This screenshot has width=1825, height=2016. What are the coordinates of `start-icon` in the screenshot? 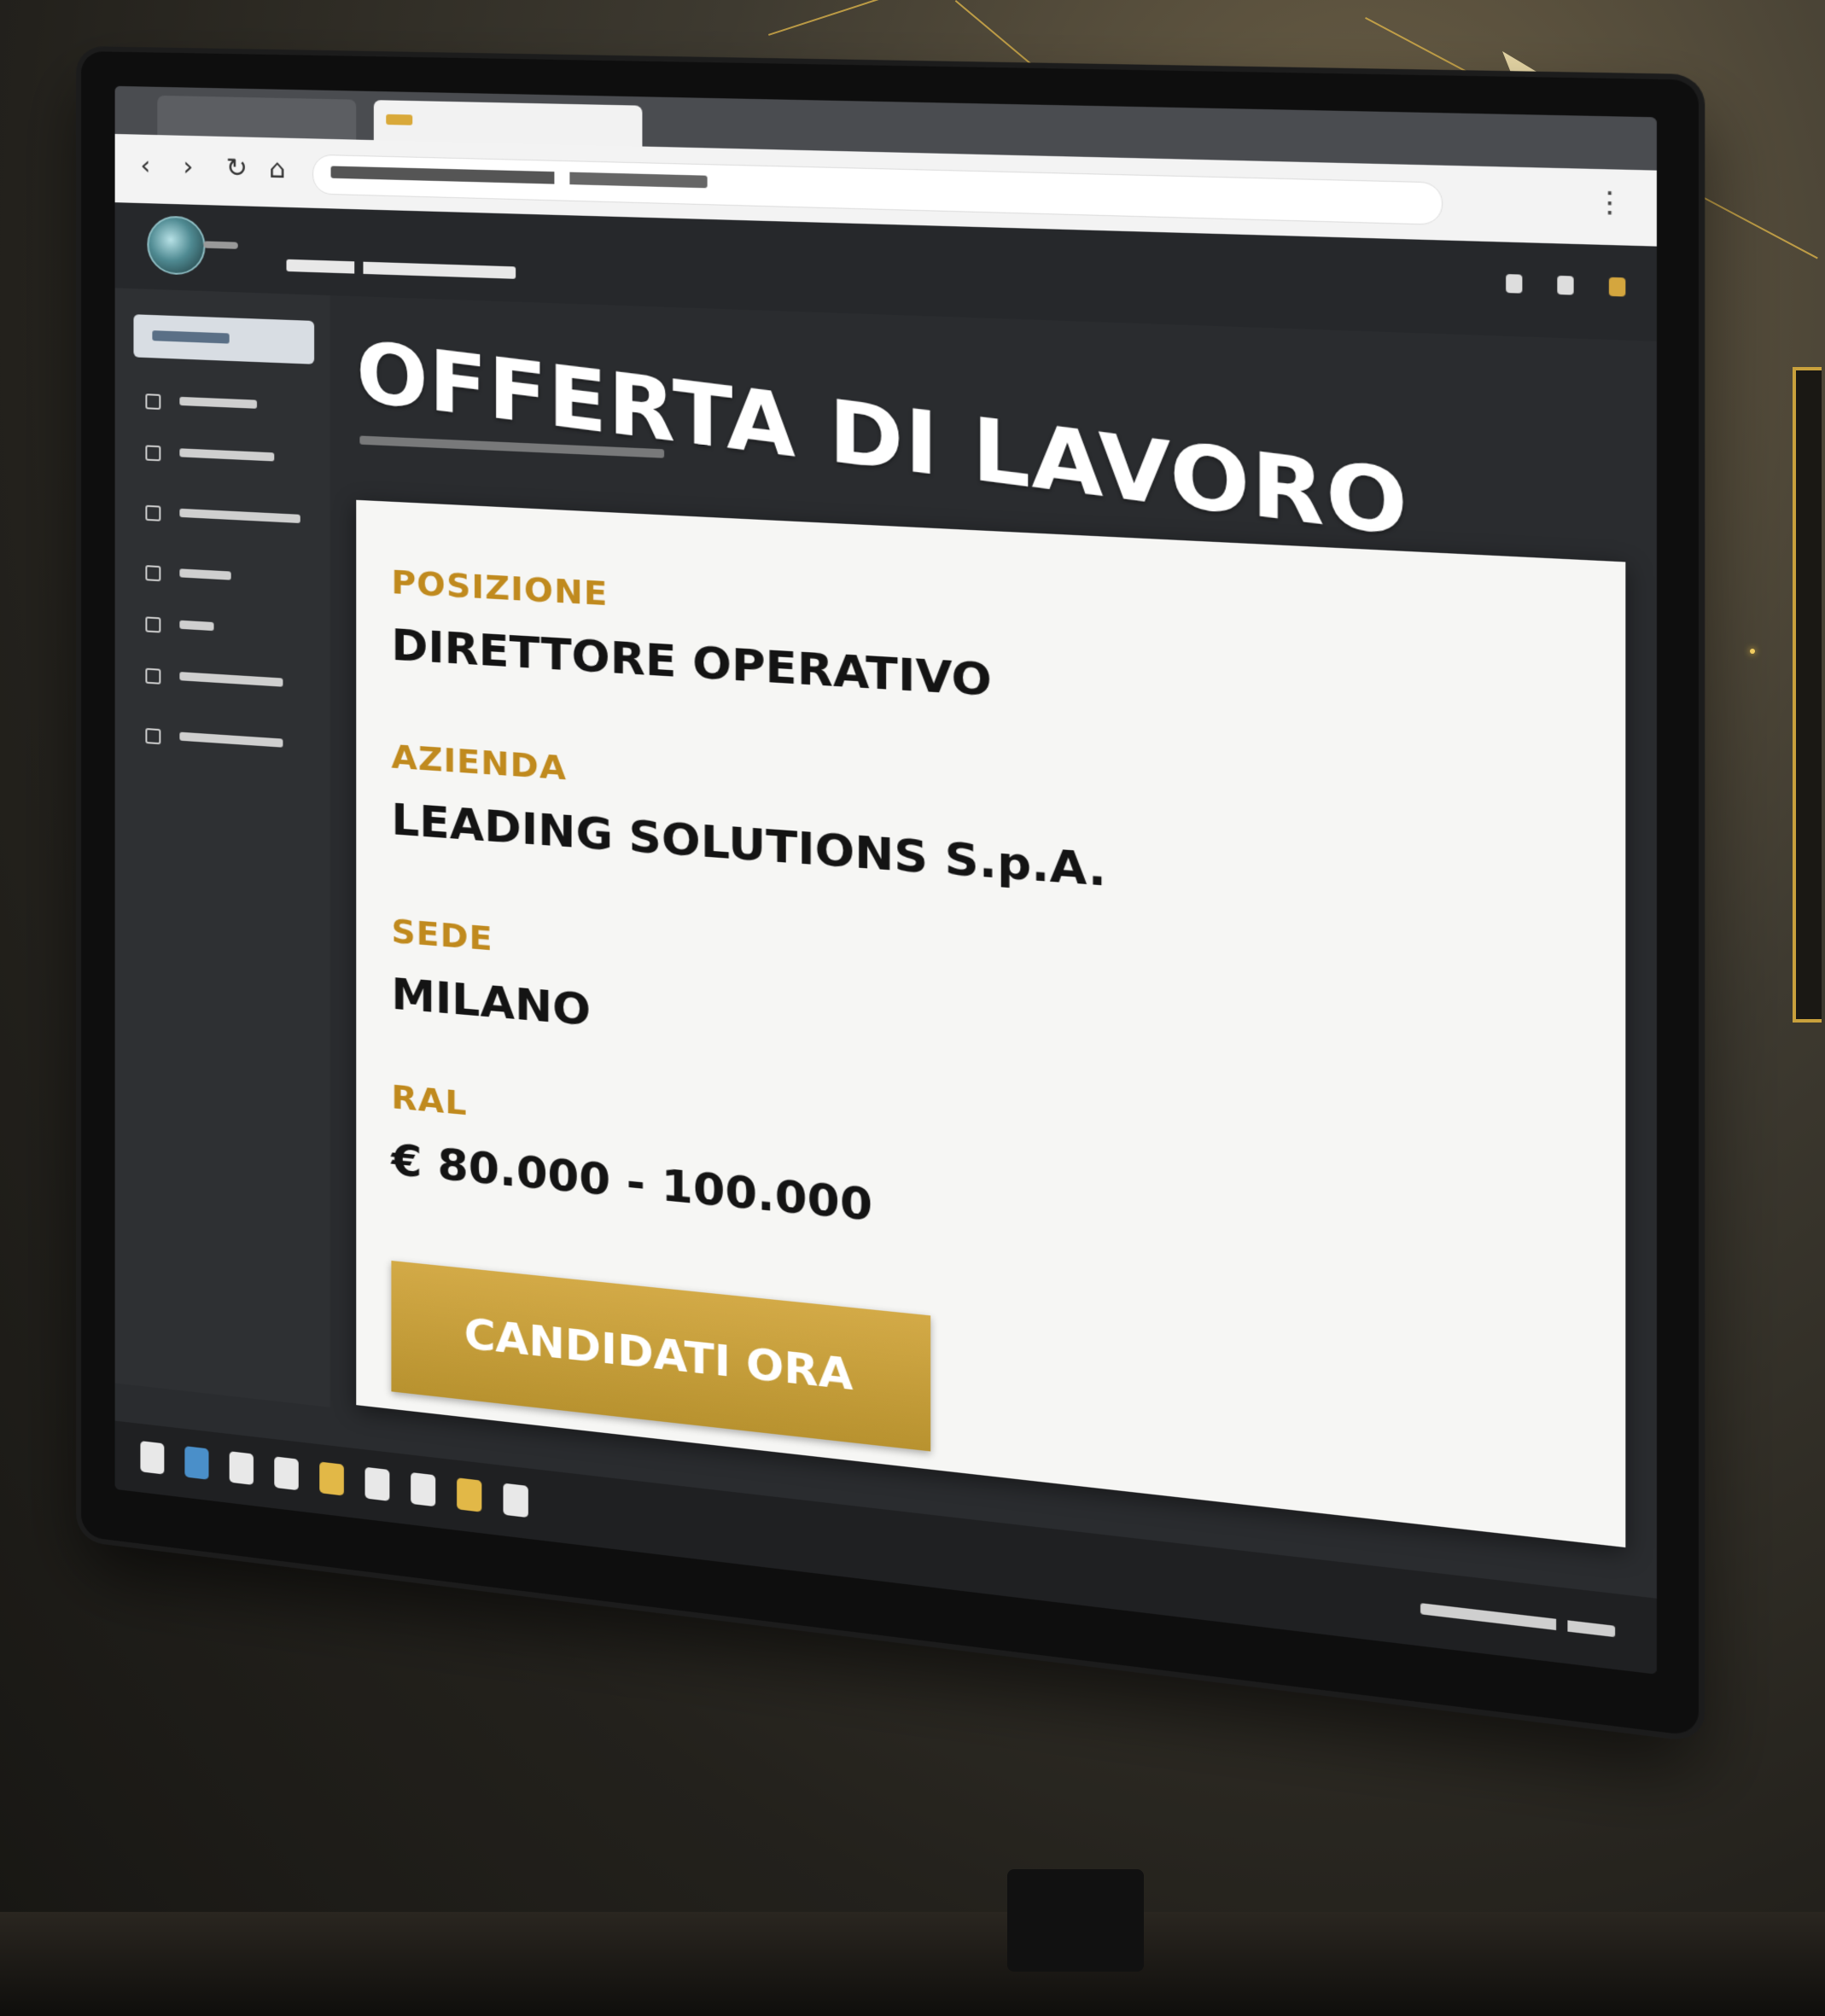 It's located at (152, 1458).